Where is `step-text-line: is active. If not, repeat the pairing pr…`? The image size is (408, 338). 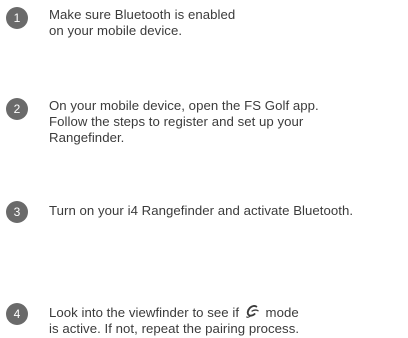
step-text-line: is active. If not, repeat the pairing pr… is located at coordinates (174, 328).